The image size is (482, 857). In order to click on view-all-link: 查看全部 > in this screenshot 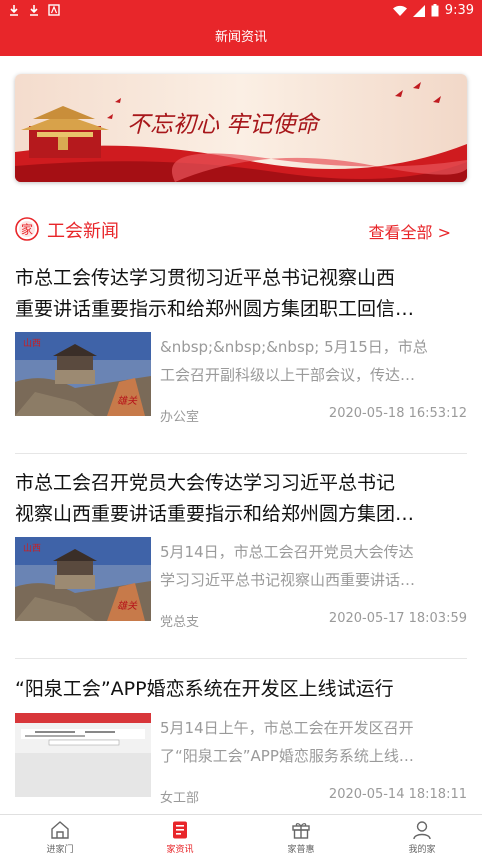, I will do `click(410, 231)`.